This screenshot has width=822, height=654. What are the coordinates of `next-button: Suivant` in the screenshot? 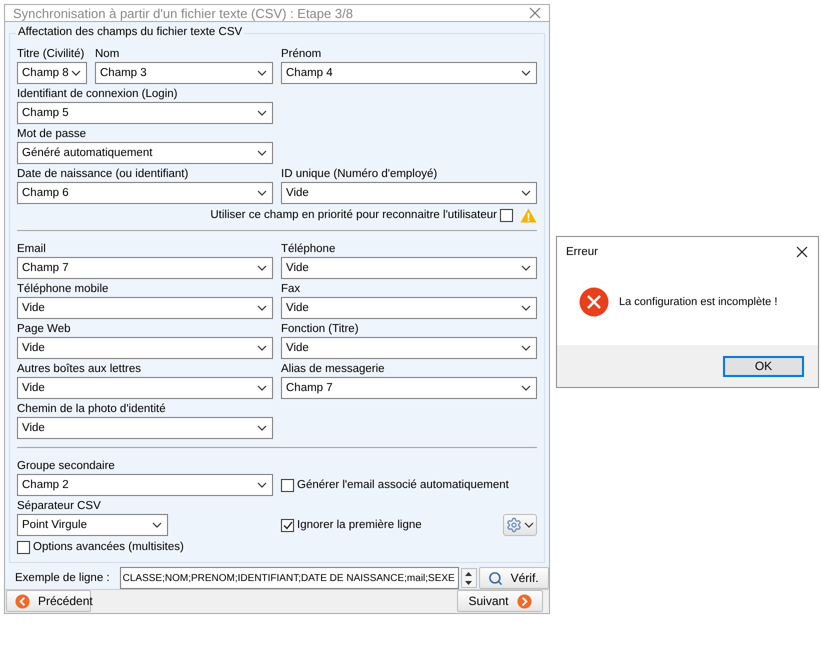 It's located at (500, 601).